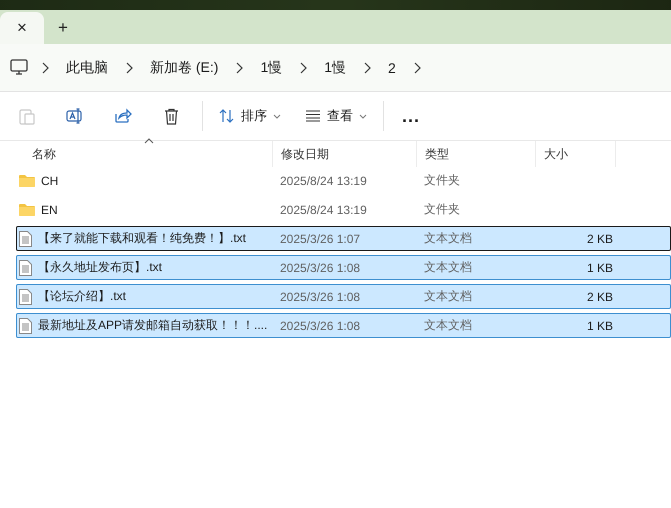 This screenshot has width=671, height=508. What do you see at coordinates (250, 116) in the screenshot?
I see `sort-button: 排序` at bounding box center [250, 116].